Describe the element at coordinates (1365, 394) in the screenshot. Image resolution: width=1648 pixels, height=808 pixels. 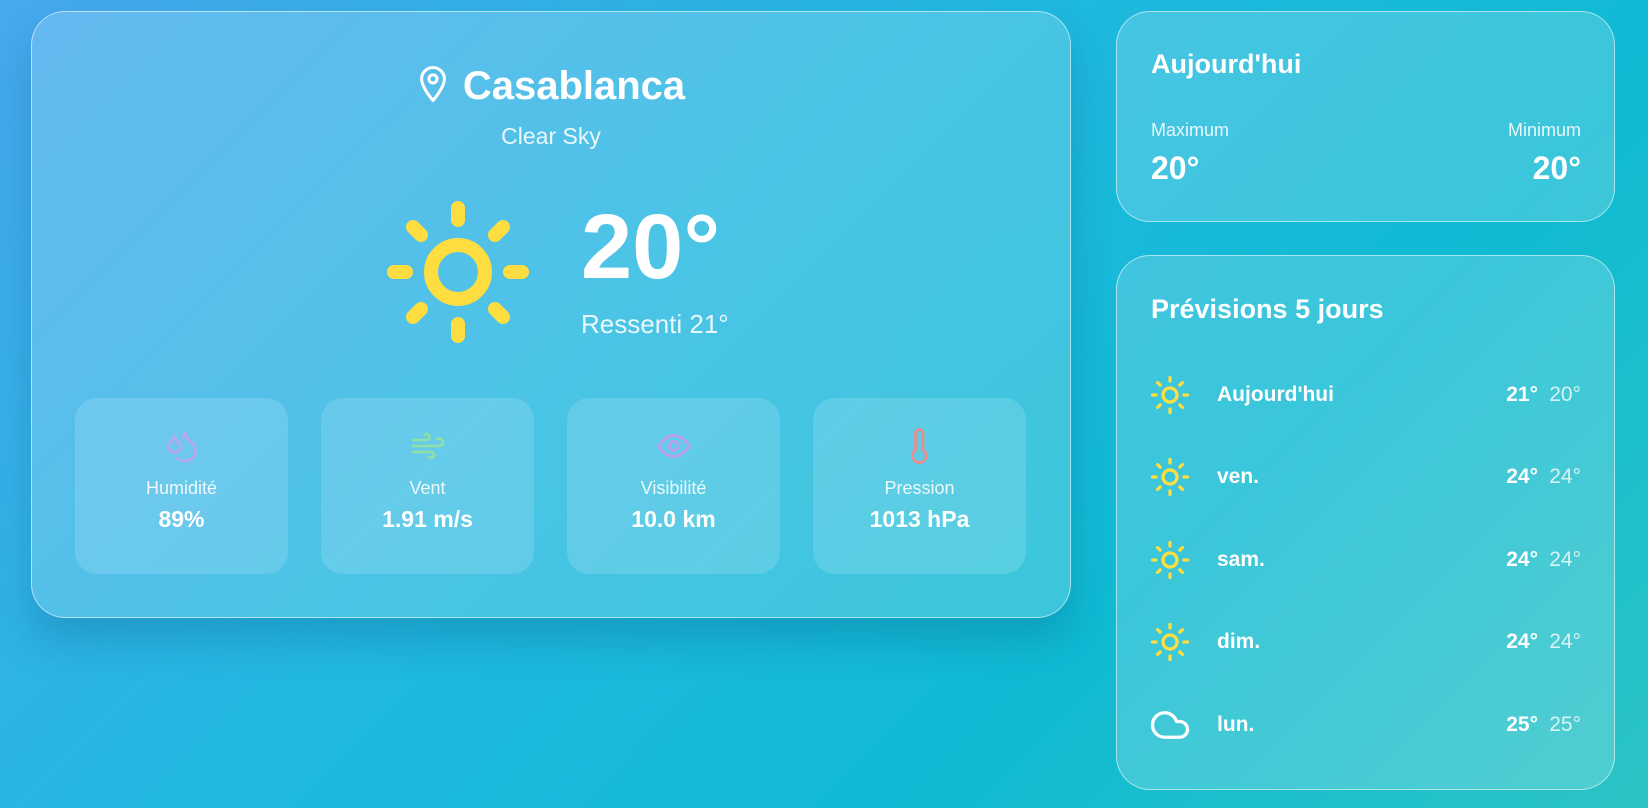
I see `forecast-row: Aujourd'hui 21° 20°` at that location.